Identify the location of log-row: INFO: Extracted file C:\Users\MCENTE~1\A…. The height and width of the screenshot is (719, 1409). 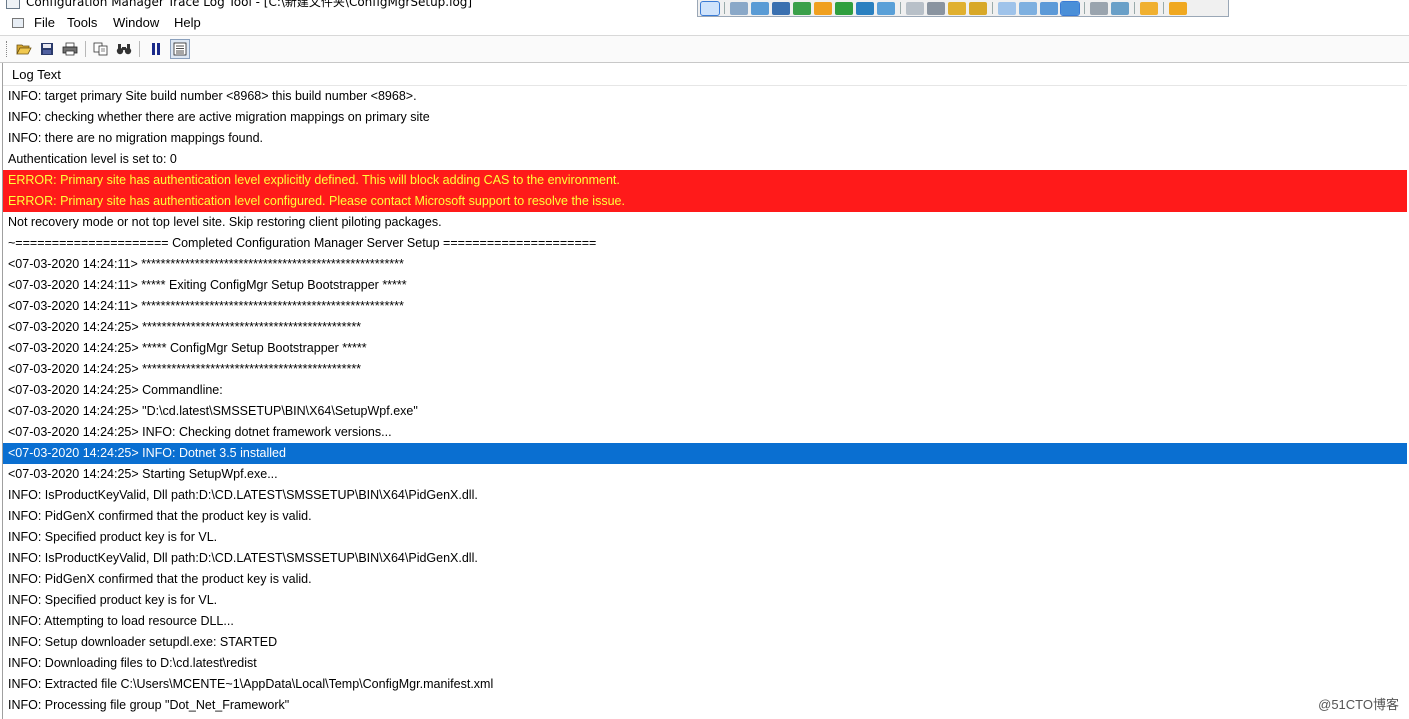
(705, 684).